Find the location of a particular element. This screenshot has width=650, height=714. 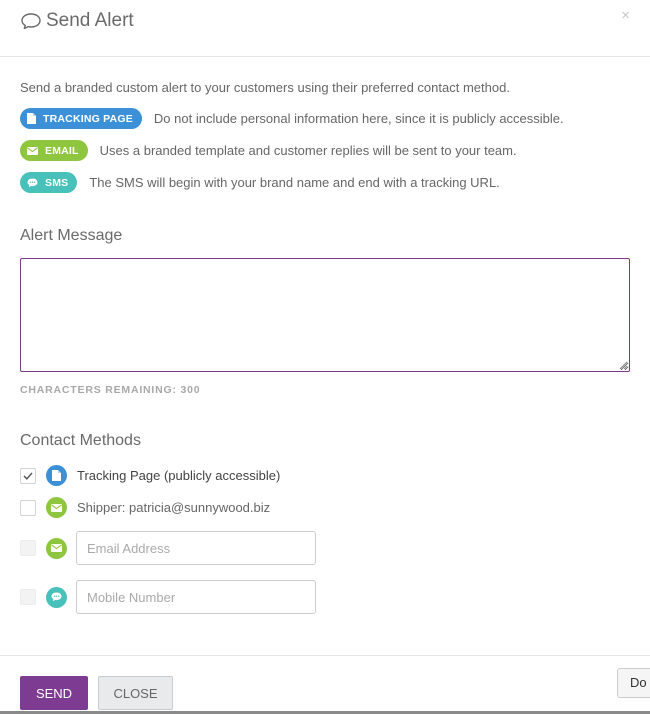

close-icon: × is located at coordinates (625, 15).